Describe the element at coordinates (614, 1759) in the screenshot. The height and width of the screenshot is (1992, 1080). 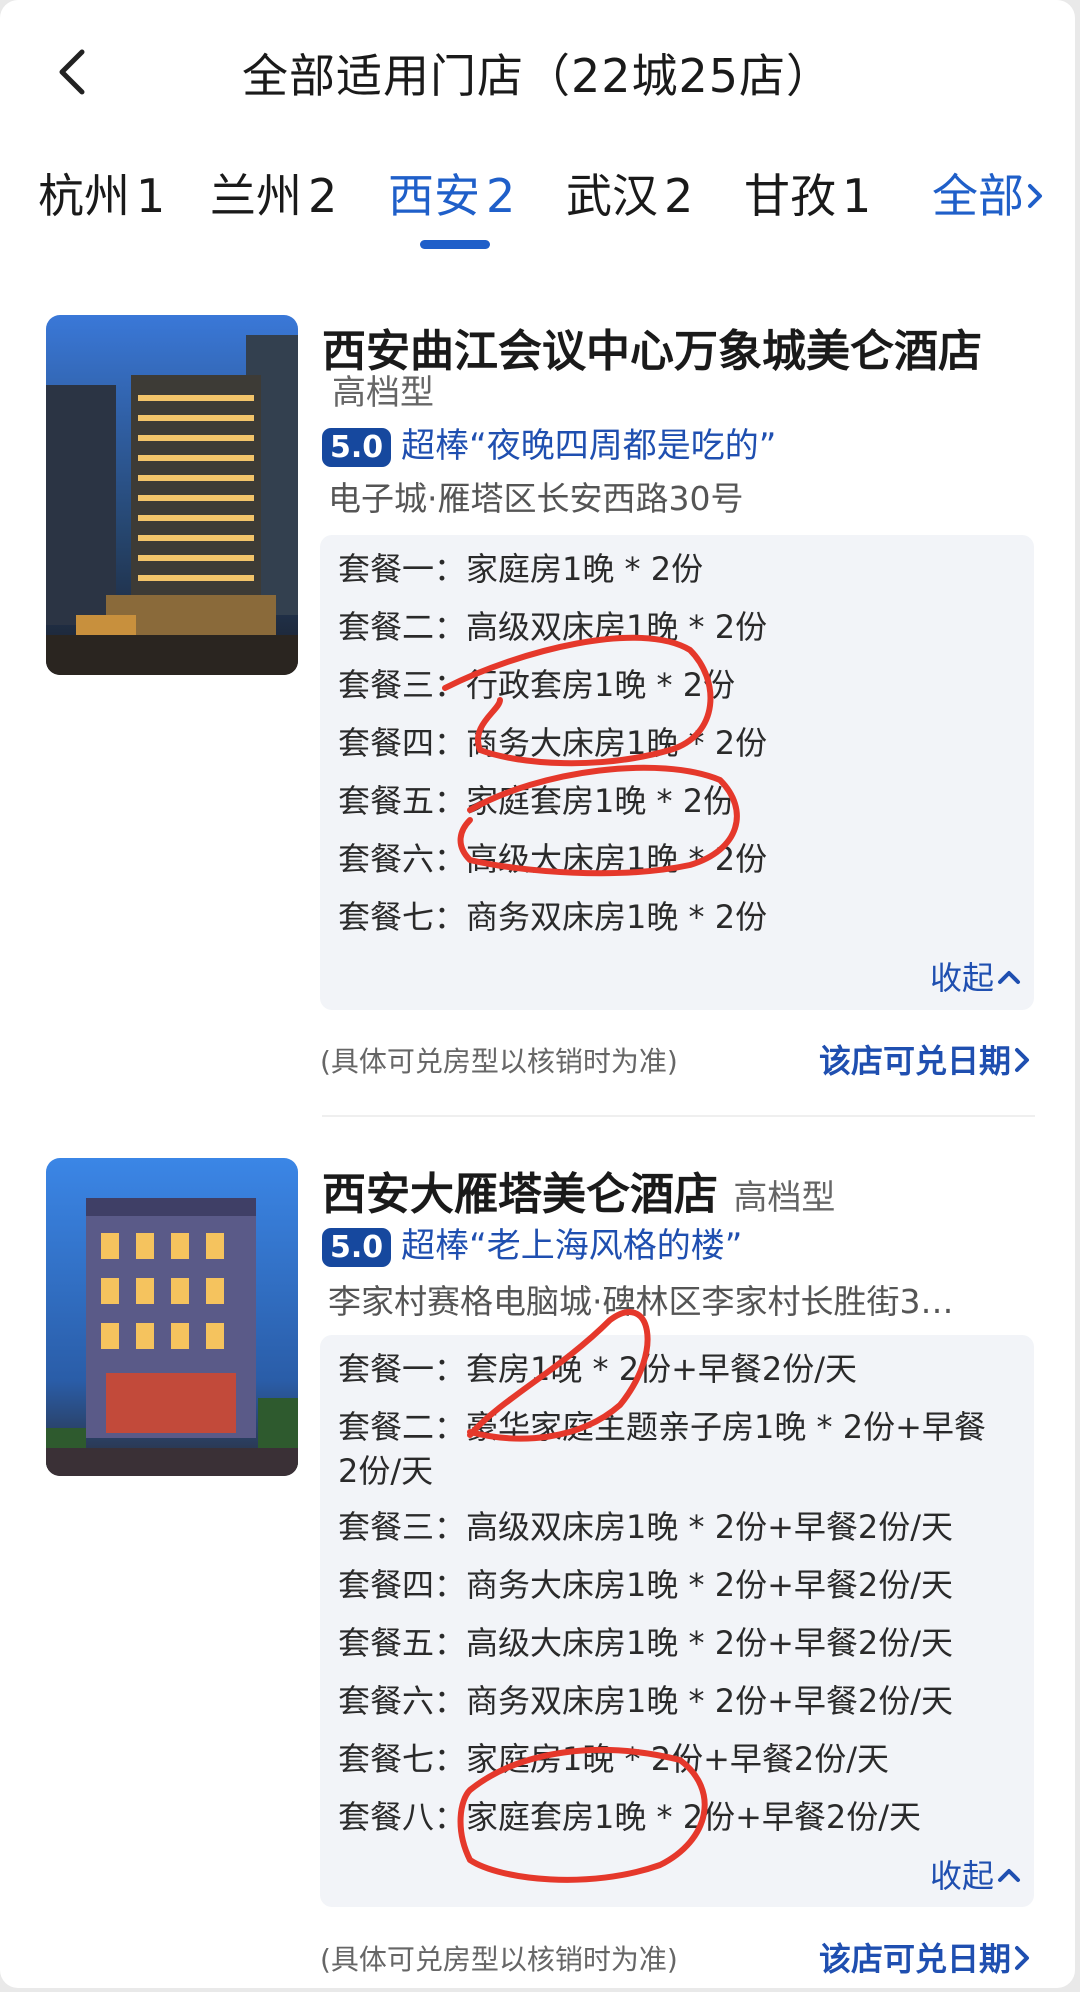
I see `package-item: 套餐七：家庭房1晚 * 2份+早餐2份/天` at that location.